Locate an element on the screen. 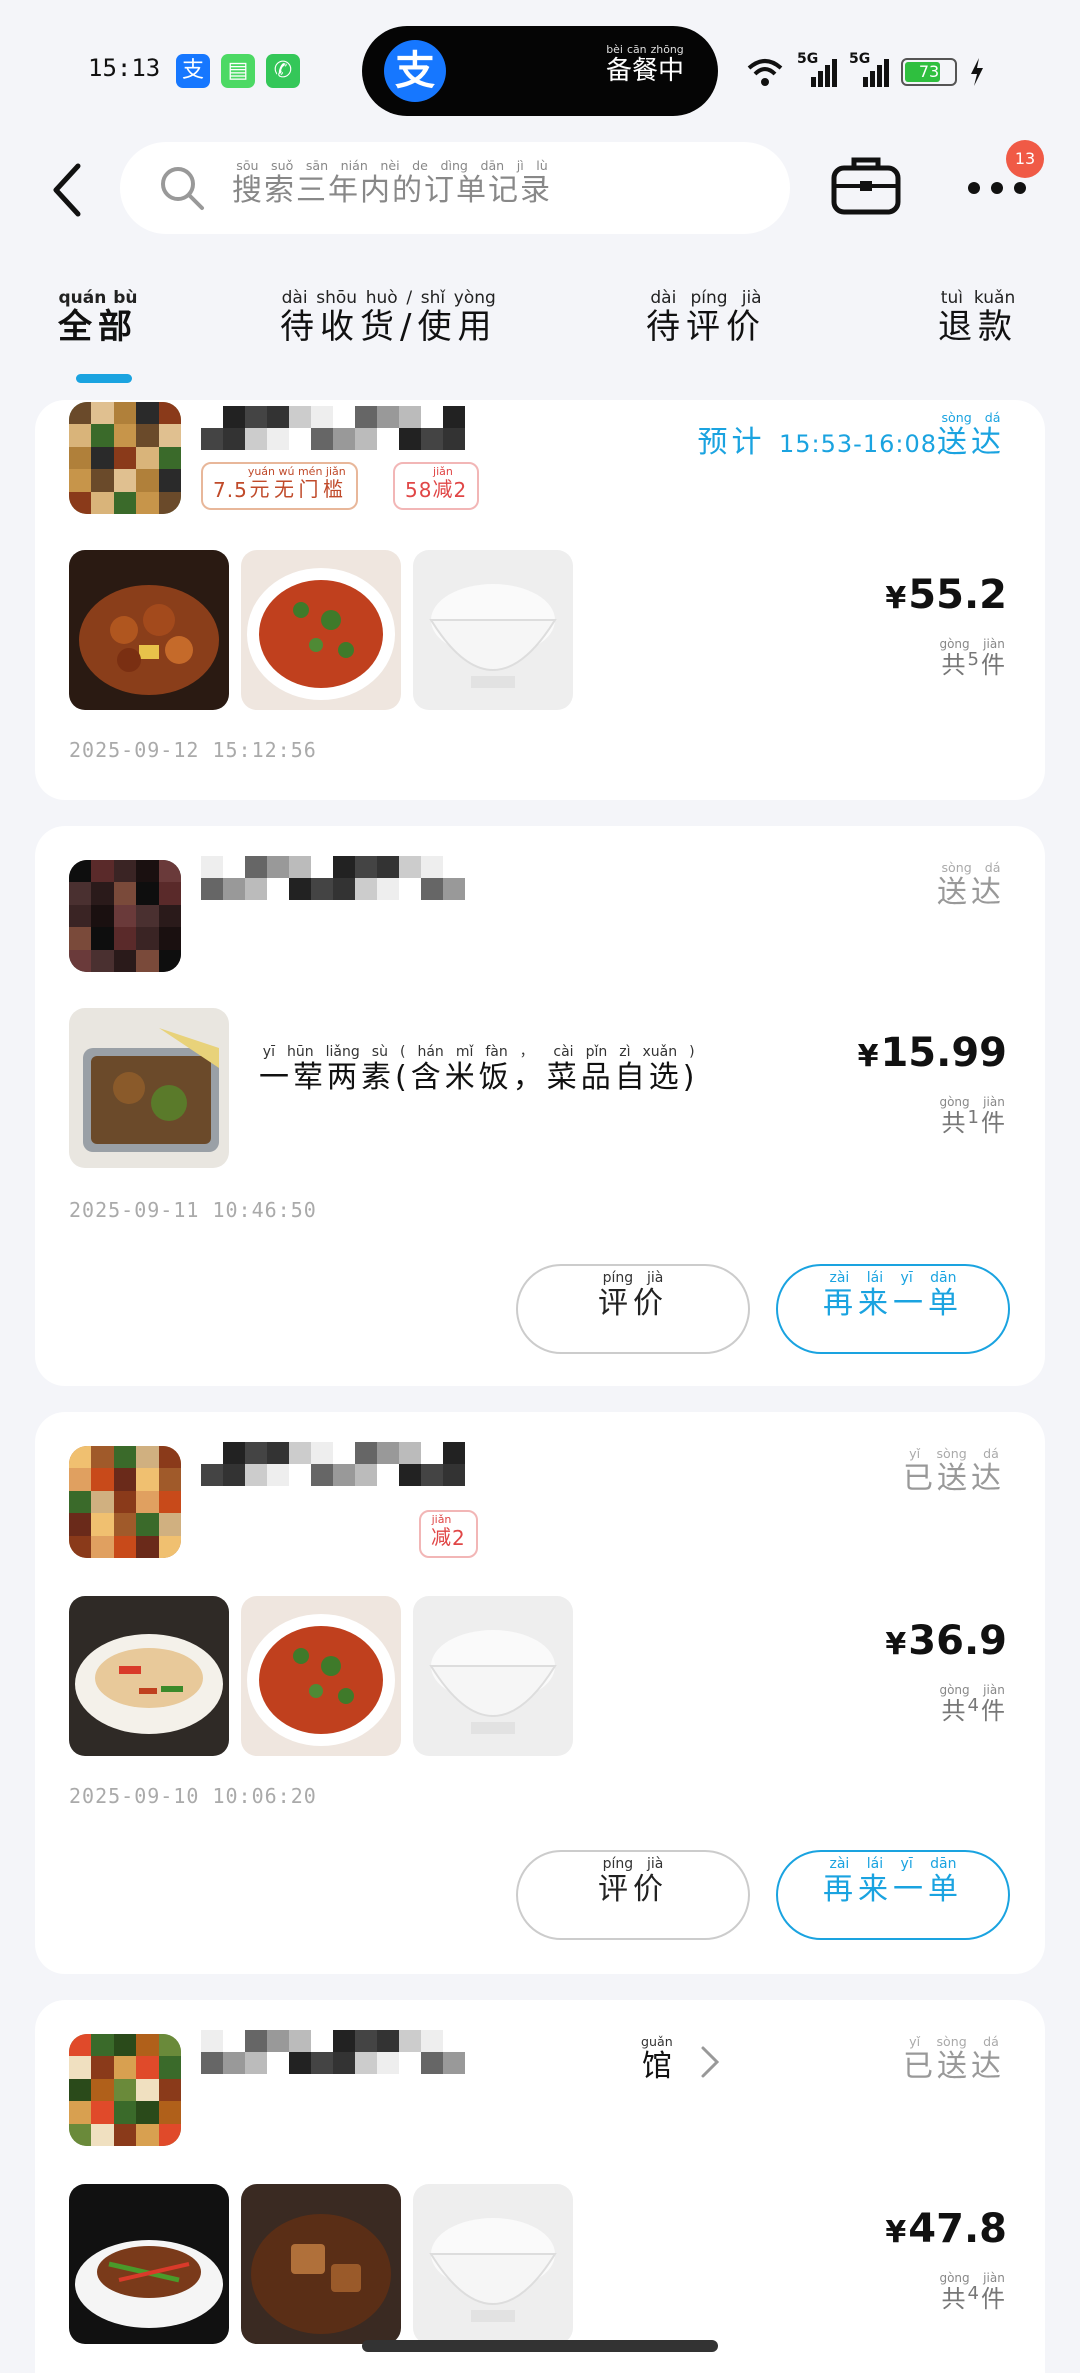 Image resolution: width=1080 pixels, height=2373 pixels. promo-tag: 7.5 元无门槛yuán wú mén jiǎn is located at coordinates (279, 486).